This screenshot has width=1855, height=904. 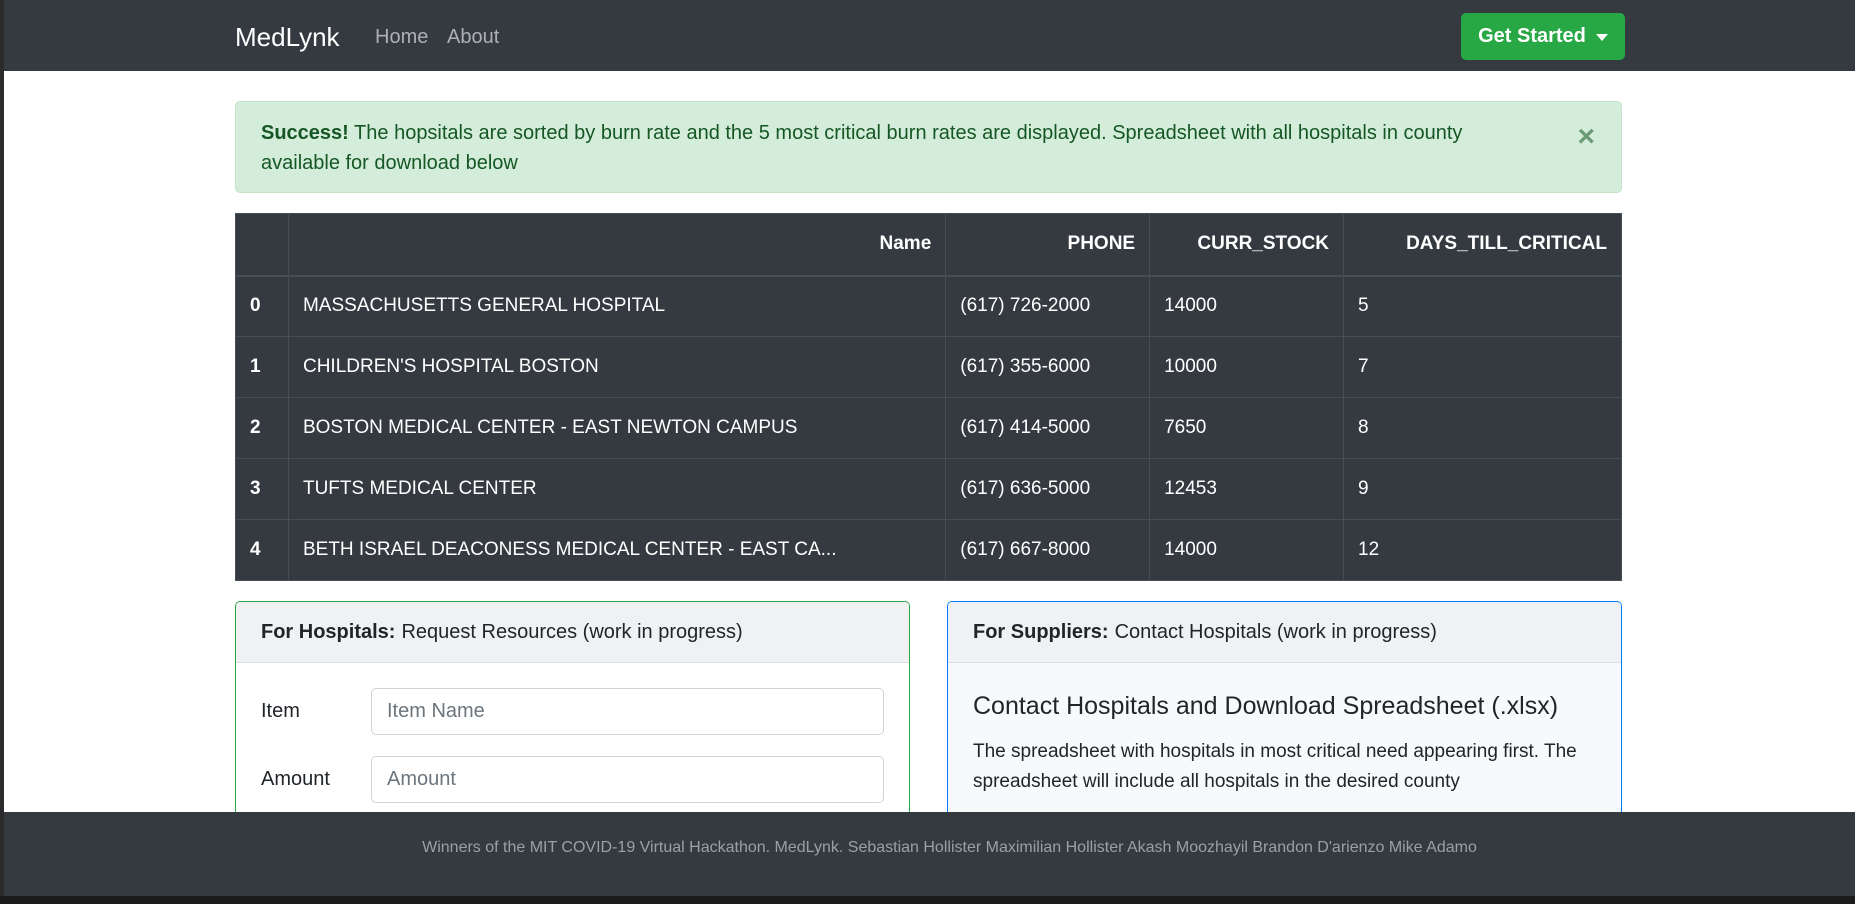 What do you see at coordinates (295, 779) in the screenshot?
I see `amount-label: Amount` at bounding box center [295, 779].